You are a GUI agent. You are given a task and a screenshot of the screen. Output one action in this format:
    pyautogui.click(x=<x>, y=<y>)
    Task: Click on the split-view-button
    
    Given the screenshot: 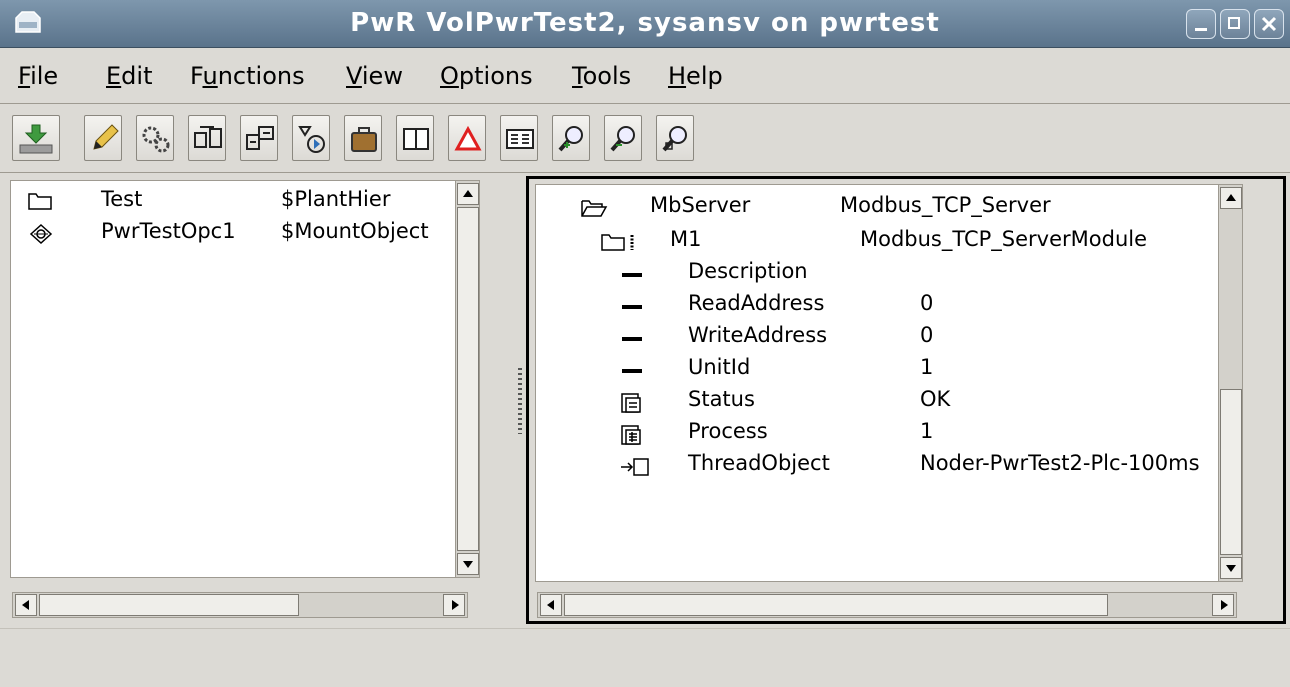 What is the action you would take?
    pyautogui.click(x=415, y=138)
    